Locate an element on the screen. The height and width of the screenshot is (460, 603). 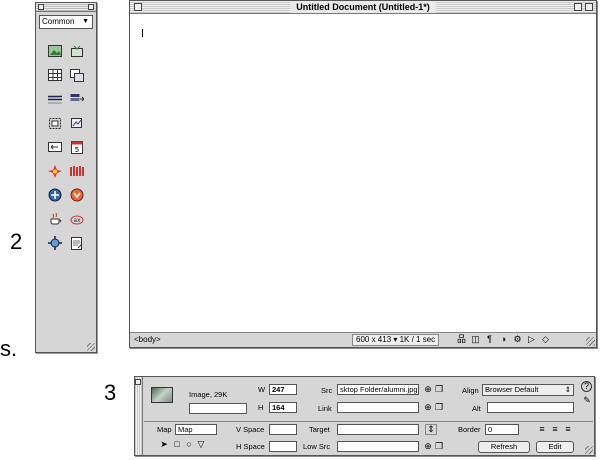
map-label: Map is located at coordinates (164, 429).